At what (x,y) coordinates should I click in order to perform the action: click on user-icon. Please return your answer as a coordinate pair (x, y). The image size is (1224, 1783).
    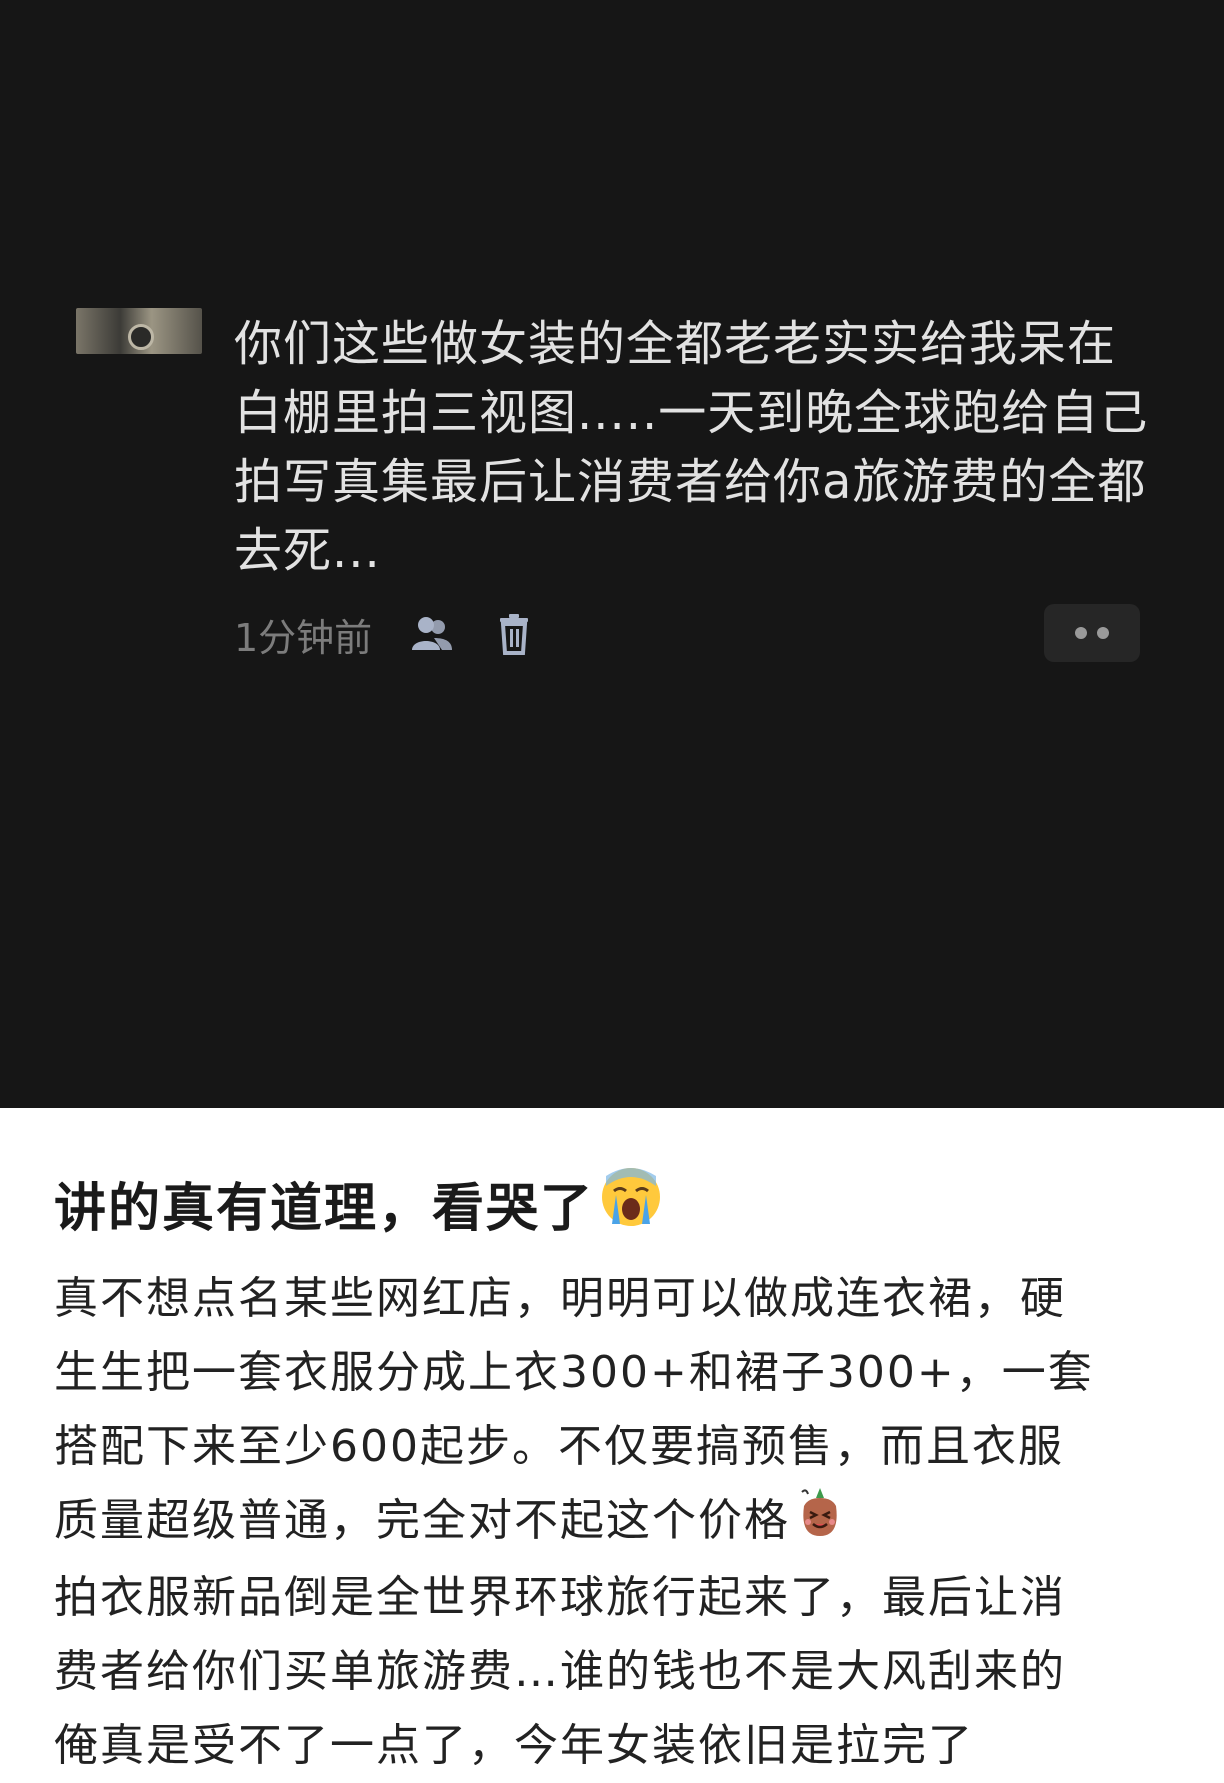
    Looking at the image, I should click on (432, 634).